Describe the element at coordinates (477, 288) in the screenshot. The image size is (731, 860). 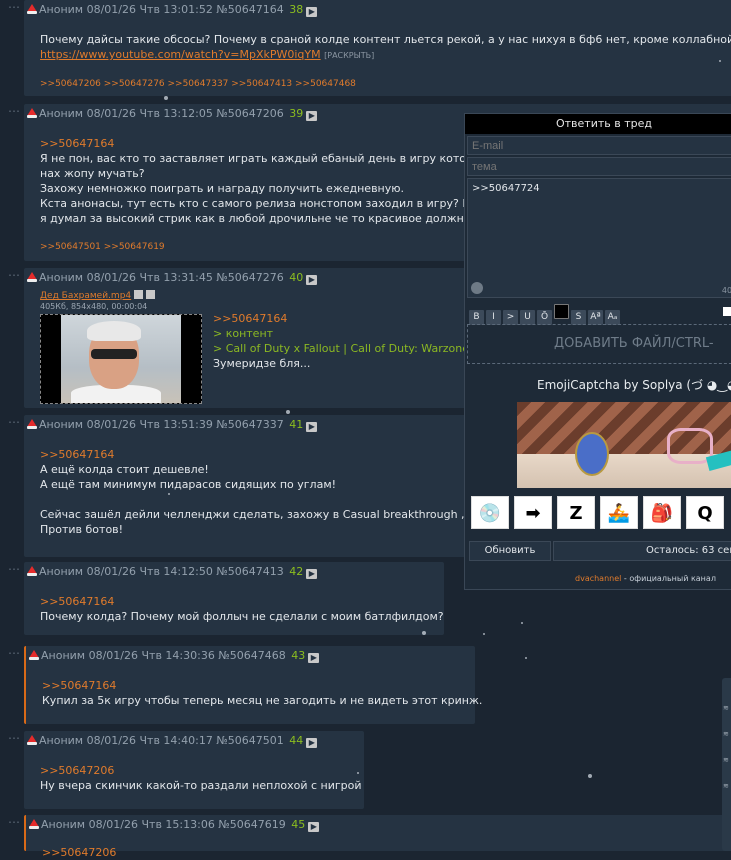
I see `emoji-icon` at that location.